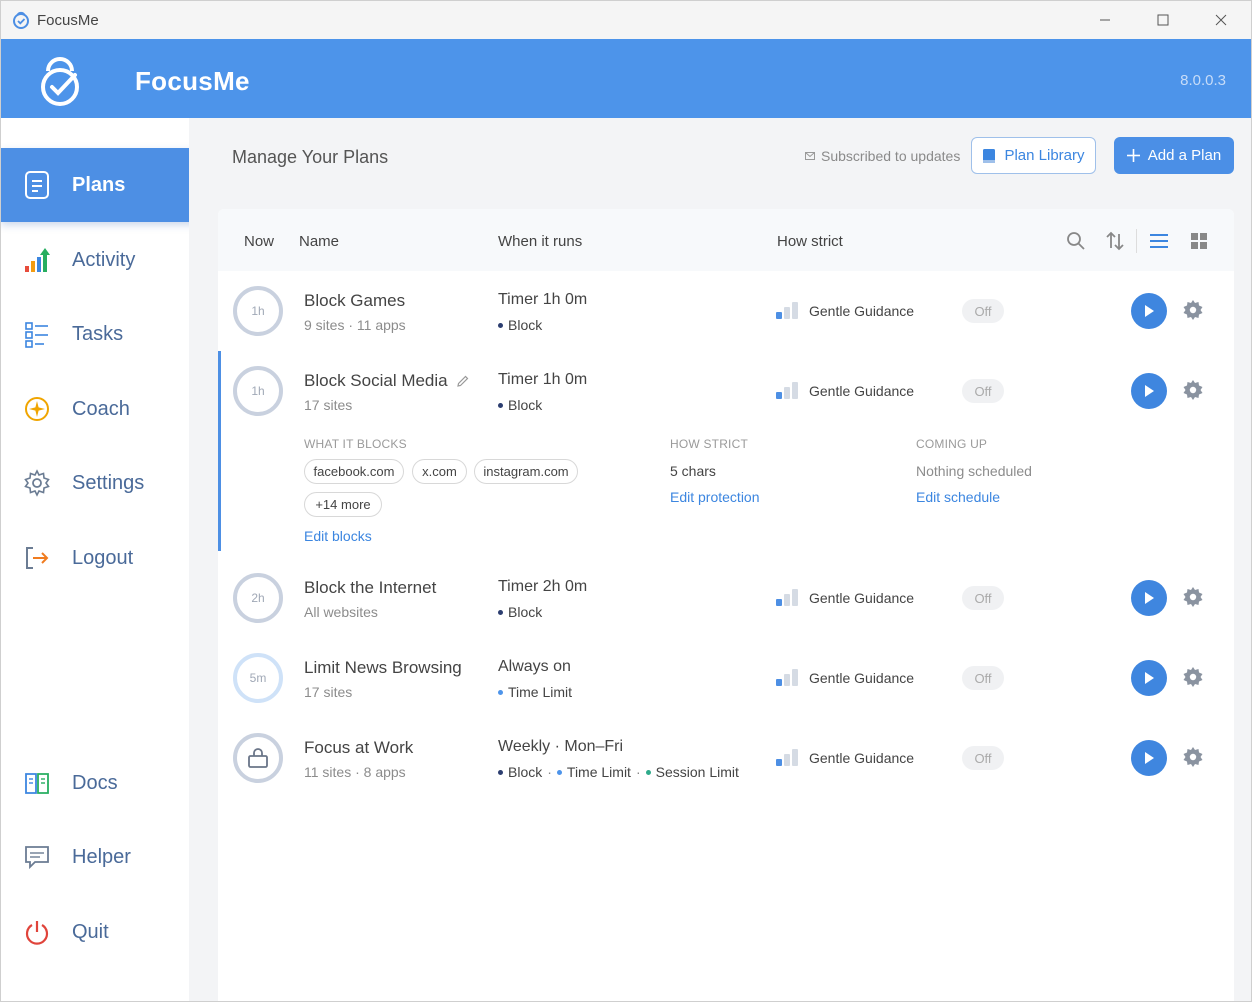 Image resolution: width=1252 pixels, height=1002 pixels. I want to click on sidebar-item-label: Logout, so click(103, 557).